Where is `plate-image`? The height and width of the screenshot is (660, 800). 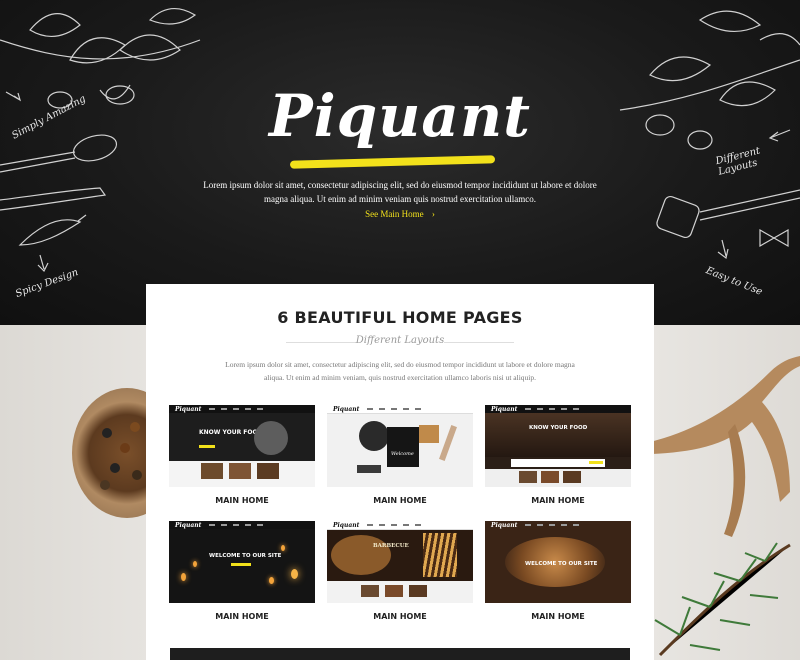
plate-image is located at coordinates (374, 436).